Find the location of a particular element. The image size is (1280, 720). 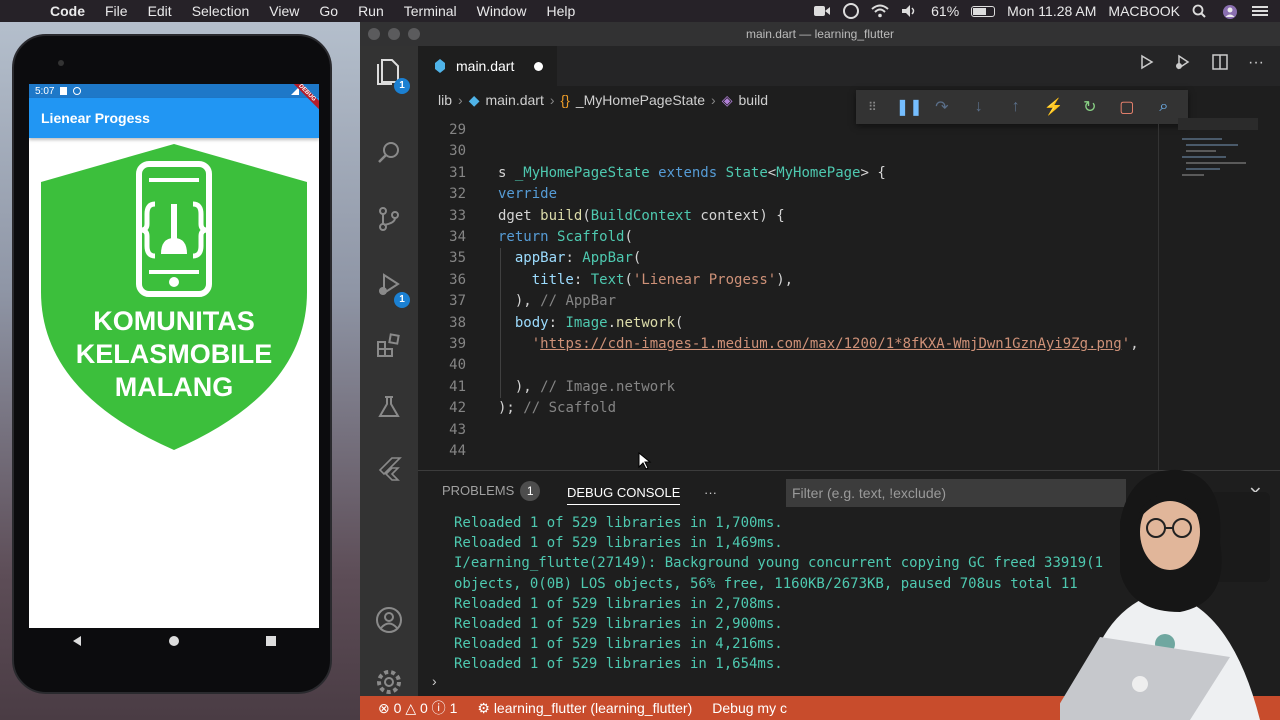

code-line: 40 is located at coordinates (788, 365).